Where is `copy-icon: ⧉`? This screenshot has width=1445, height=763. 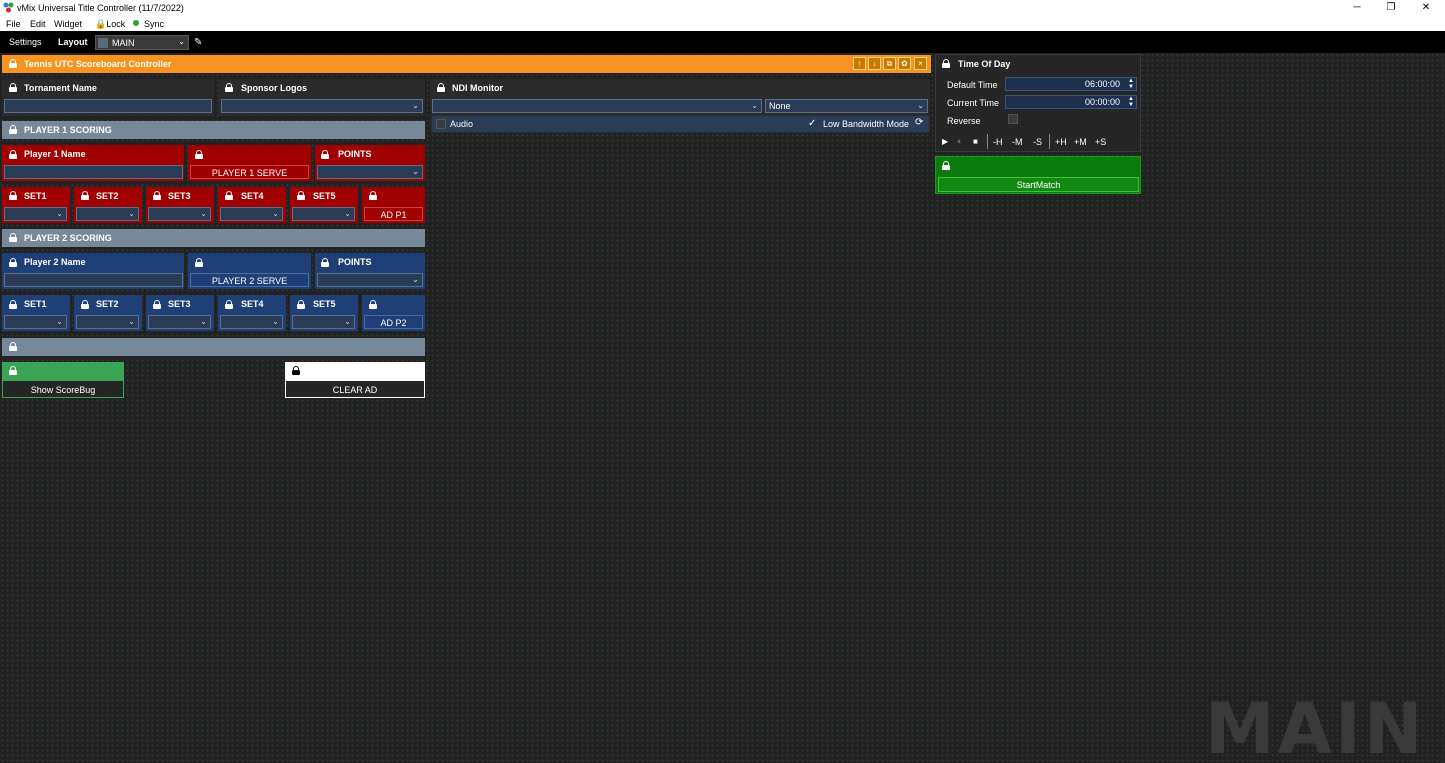 copy-icon: ⧉ is located at coordinates (889, 63).